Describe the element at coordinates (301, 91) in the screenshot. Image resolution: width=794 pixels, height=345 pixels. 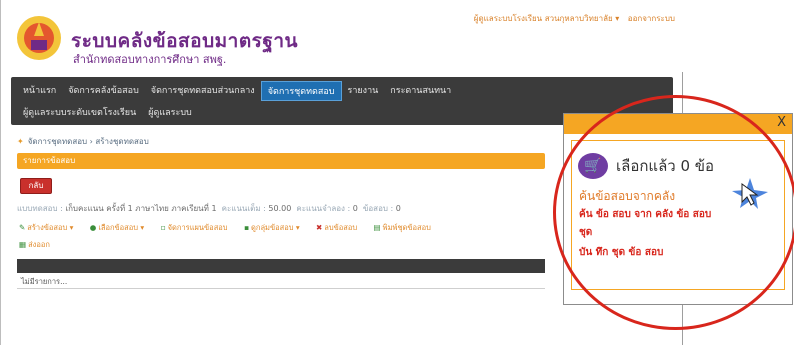
I see `nav-manage-tests: จัดการชุดทดสอบ` at that location.